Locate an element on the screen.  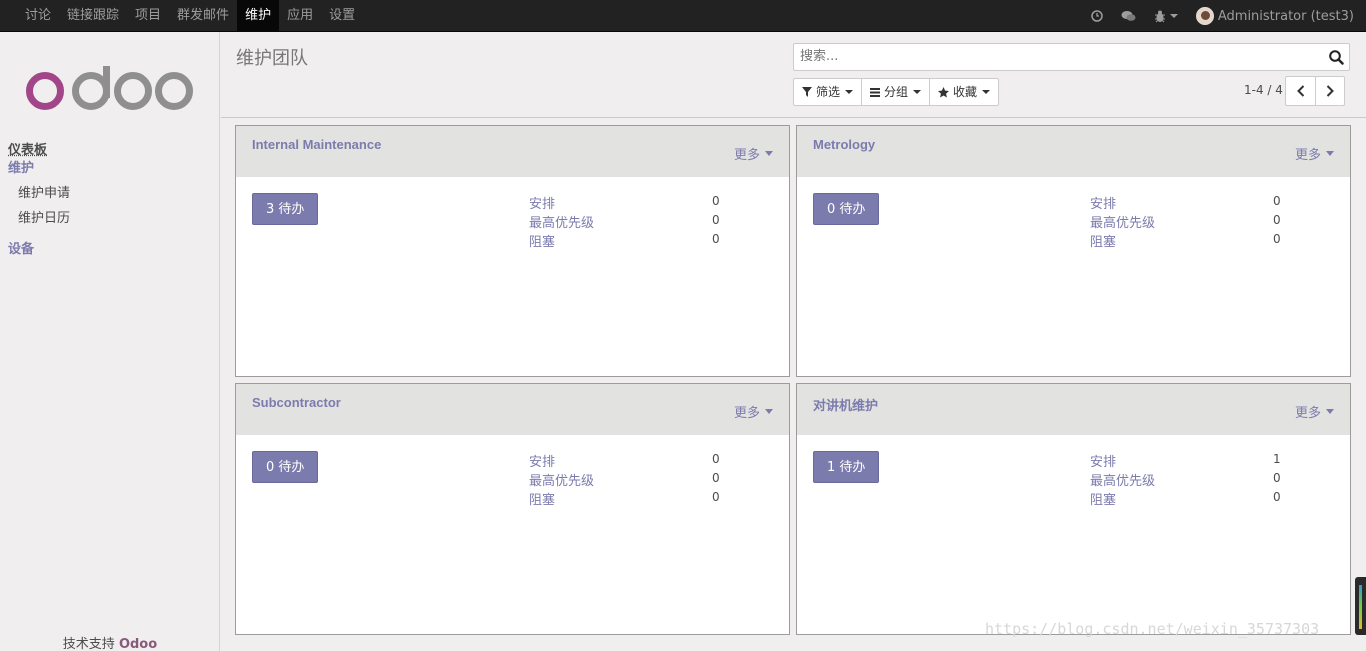
search-options: 筛选 分组 收藏 is located at coordinates (896, 92).